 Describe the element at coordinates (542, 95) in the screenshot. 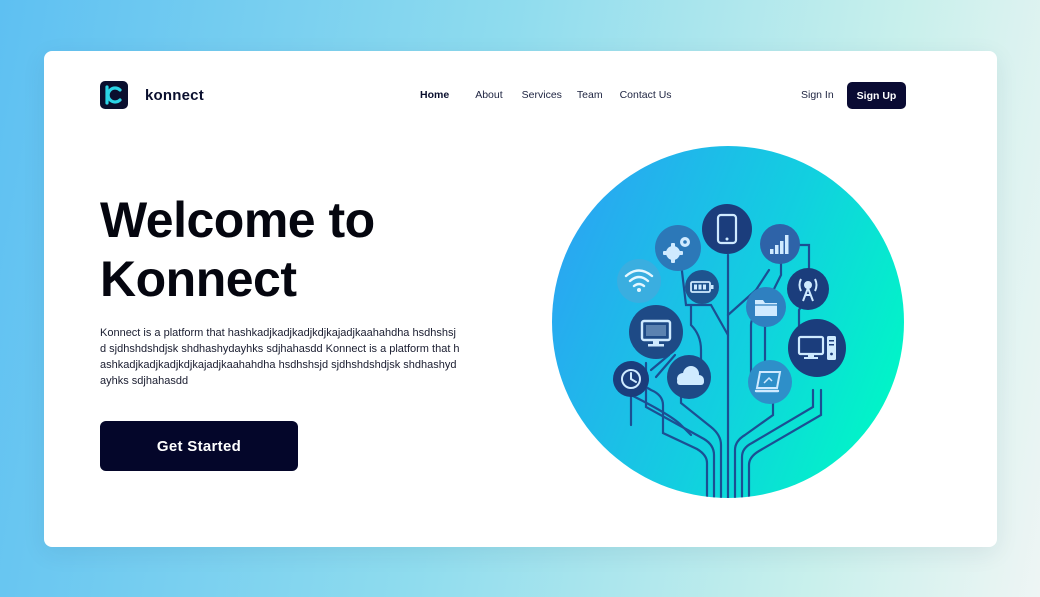

I see `nav-services: Services` at that location.